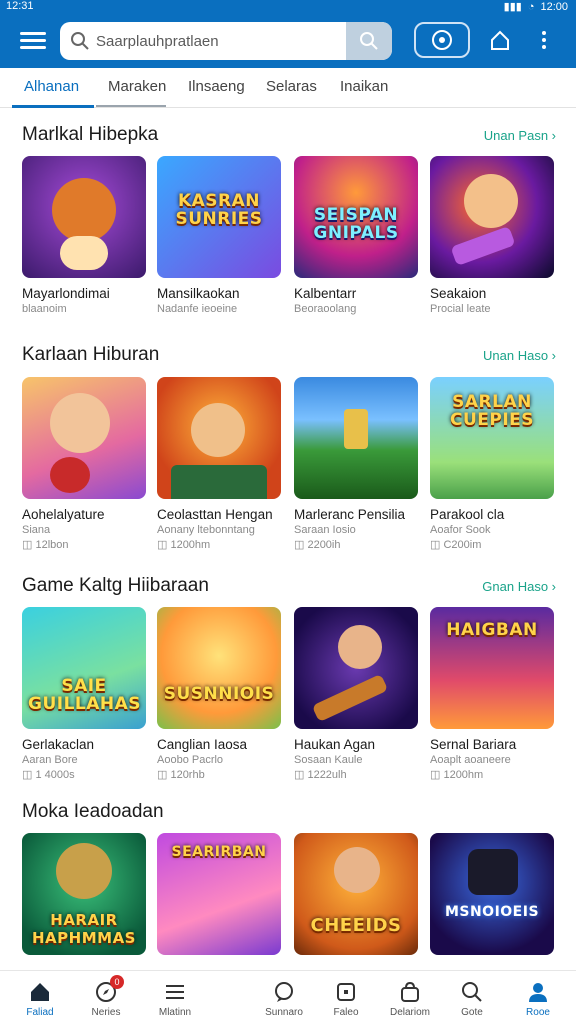 The image size is (576, 1024). Describe the element at coordinates (325, 309) in the screenshot. I see `game-subtitle: Beoraoolang` at that location.